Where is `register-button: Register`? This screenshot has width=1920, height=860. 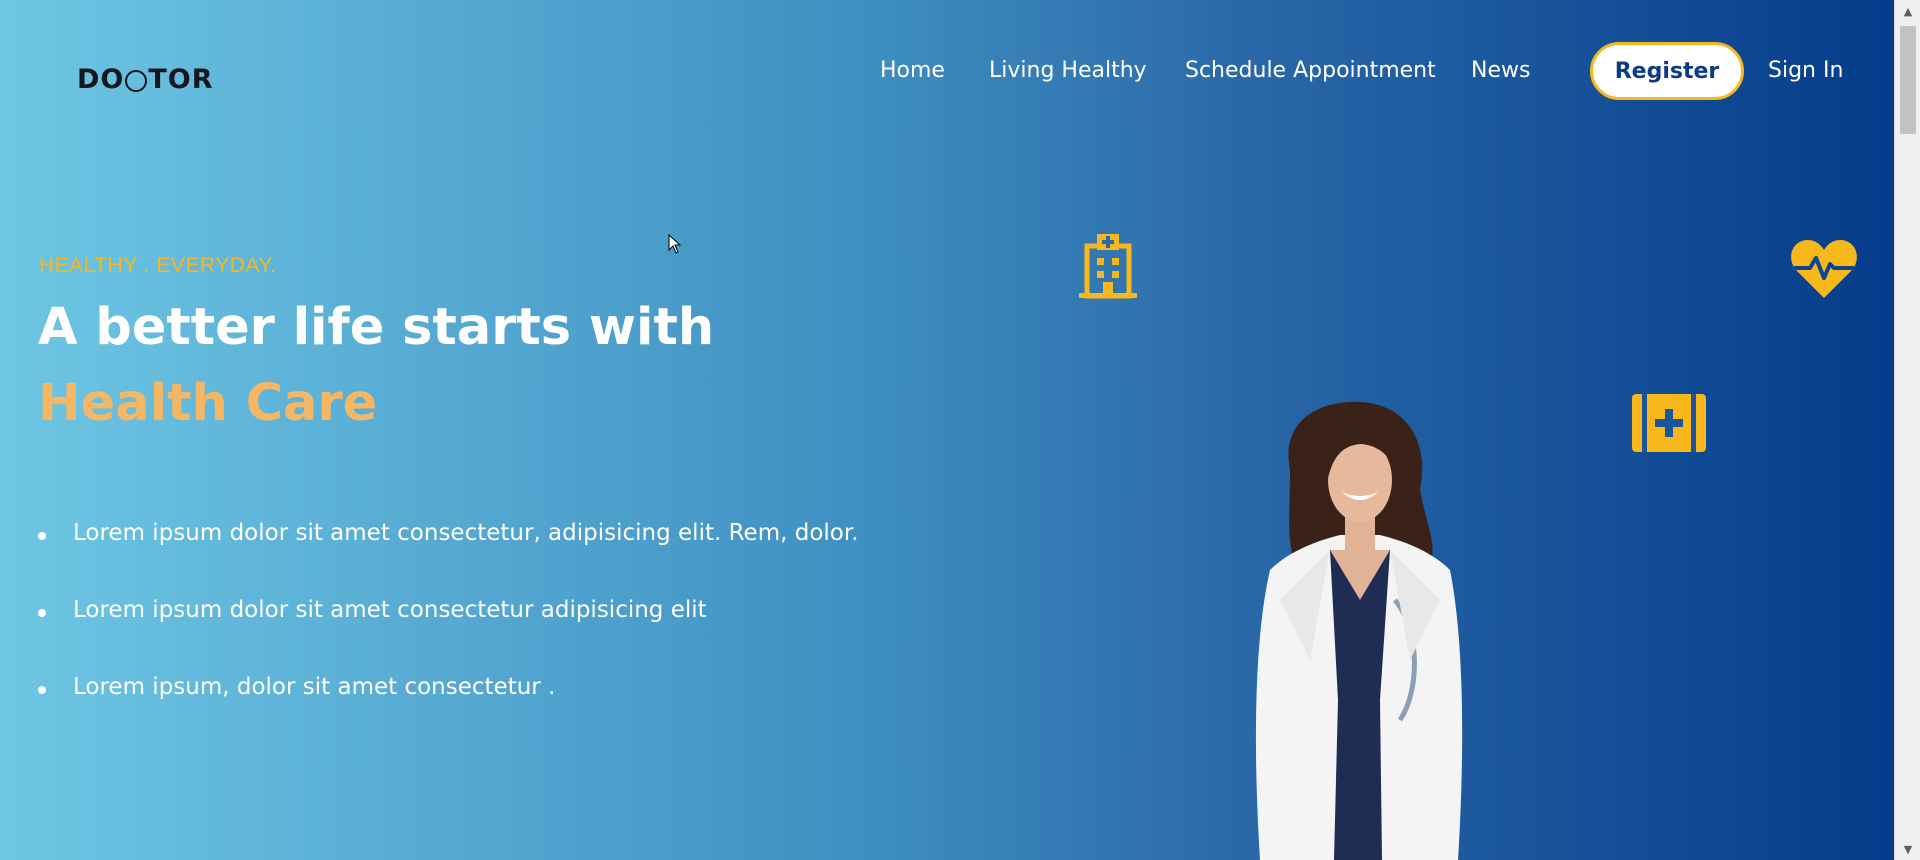 register-button: Register is located at coordinates (1667, 71).